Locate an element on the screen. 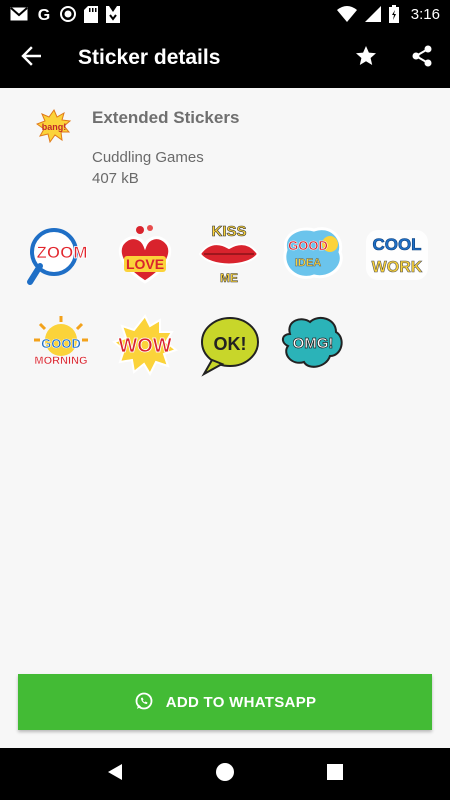  sticker-cool-text: COOL is located at coordinates (396, 244).